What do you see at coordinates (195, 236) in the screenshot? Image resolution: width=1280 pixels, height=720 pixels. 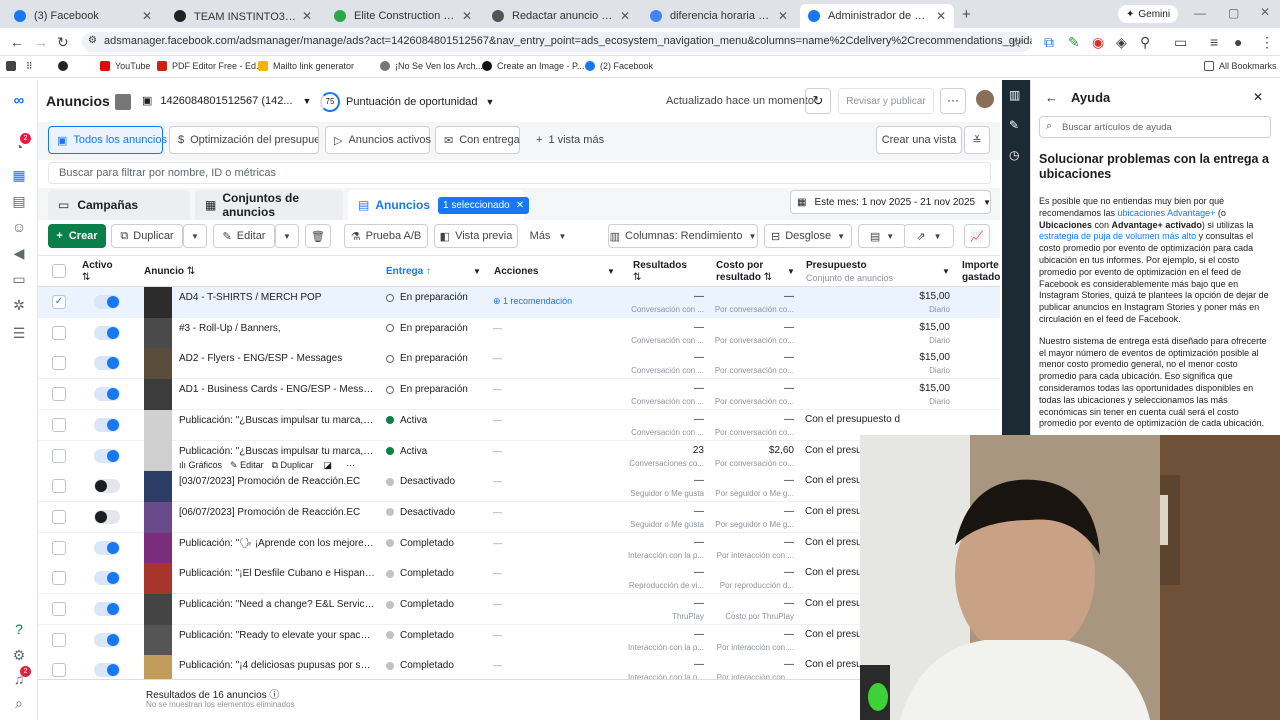 I see `duplicate-dropdown: ▼` at bounding box center [195, 236].